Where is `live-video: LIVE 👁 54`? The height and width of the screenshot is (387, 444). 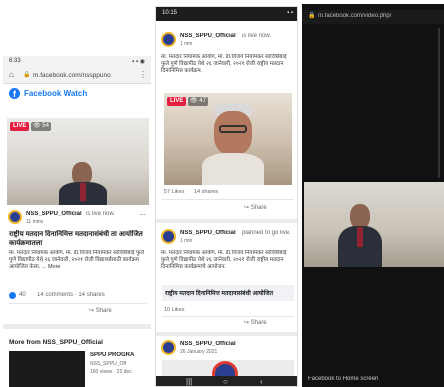
live-video: LIVE 👁 54 is located at coordinates (78, 161).